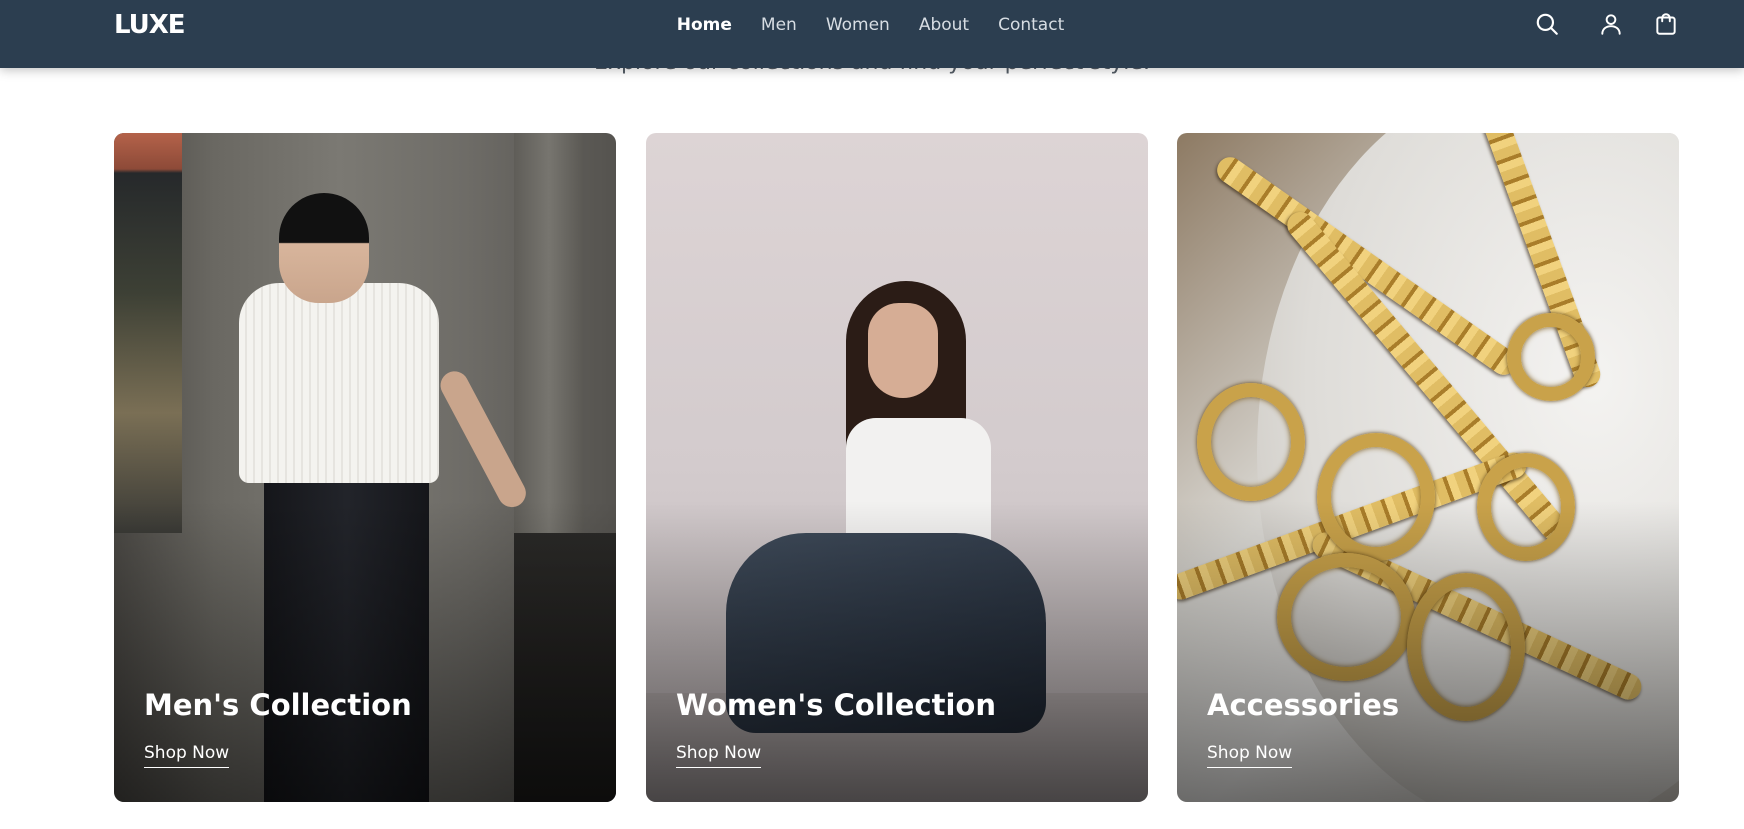  I want to click on site-header: LUXE Home Men Women About Contact, so click(872, 34).